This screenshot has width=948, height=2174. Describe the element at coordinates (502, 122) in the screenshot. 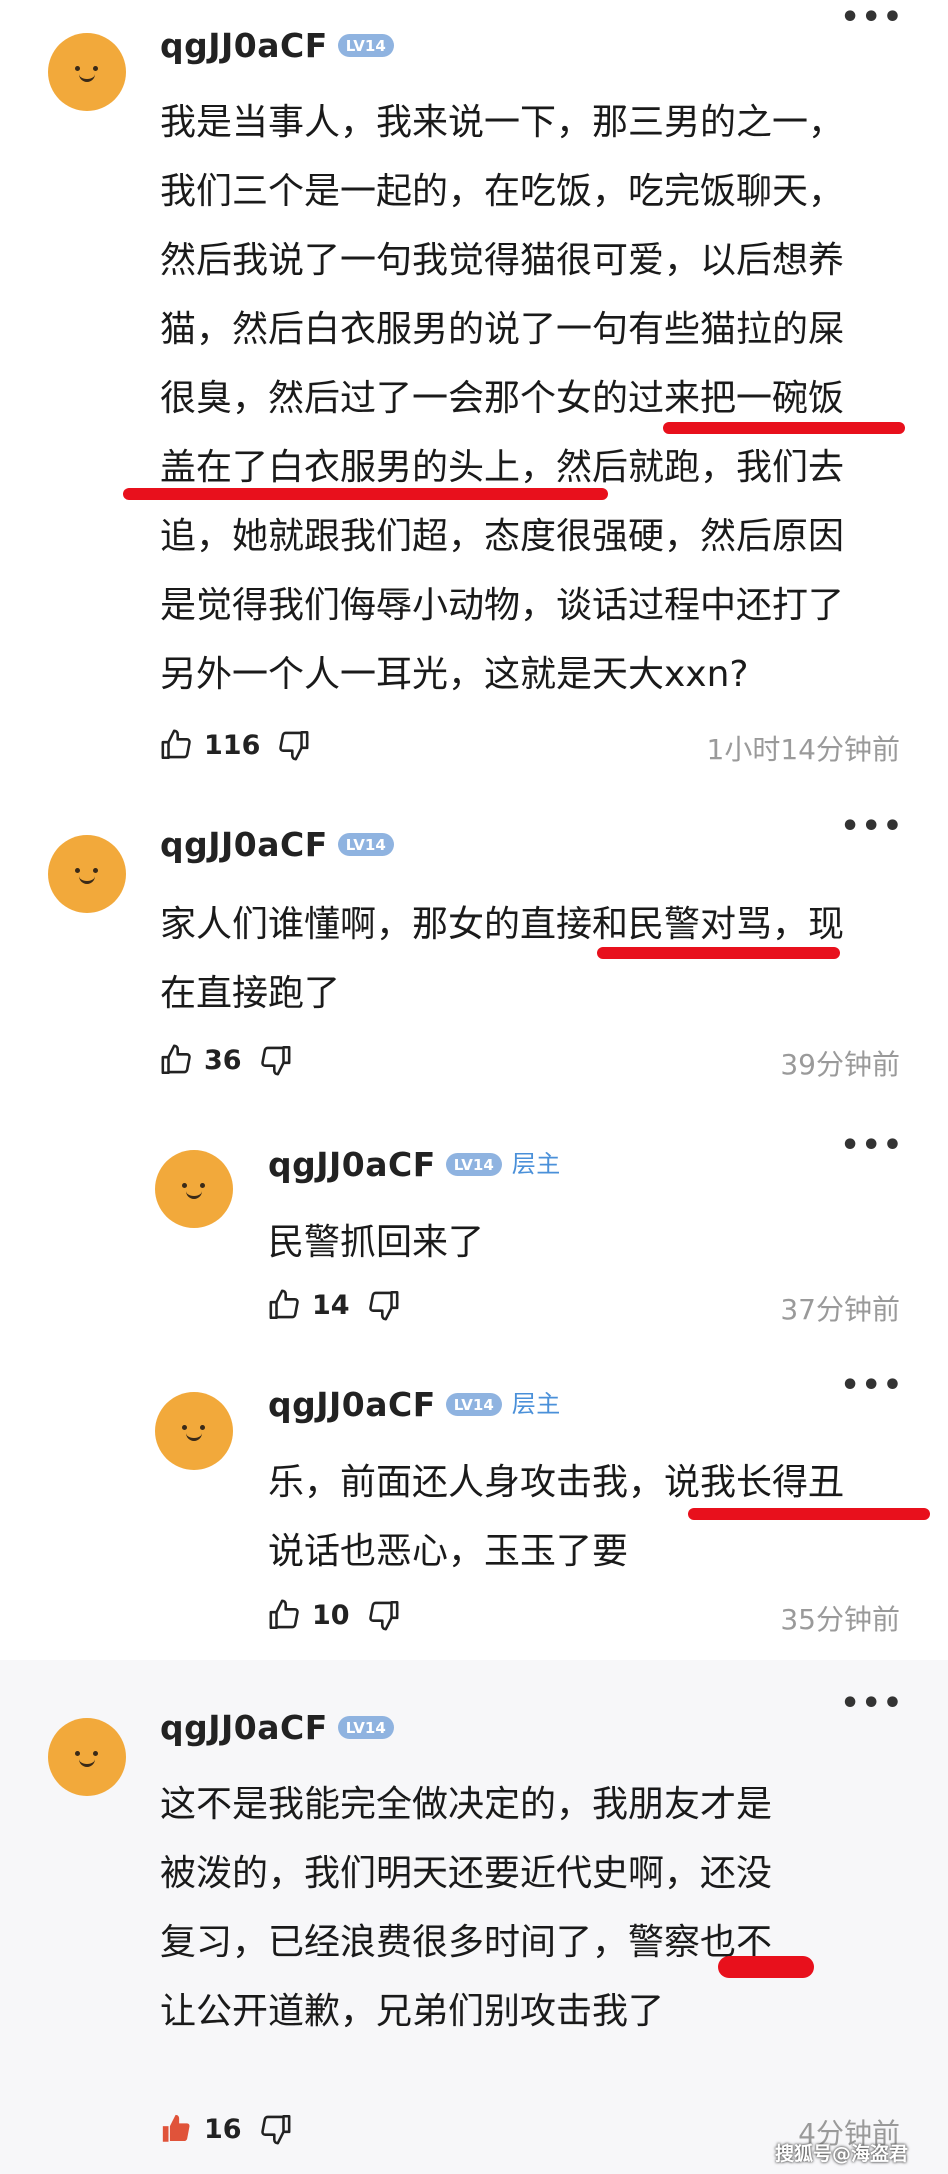

I see `comment-line: 我是当事人，我来说一下，那三男的之一，` at that location.